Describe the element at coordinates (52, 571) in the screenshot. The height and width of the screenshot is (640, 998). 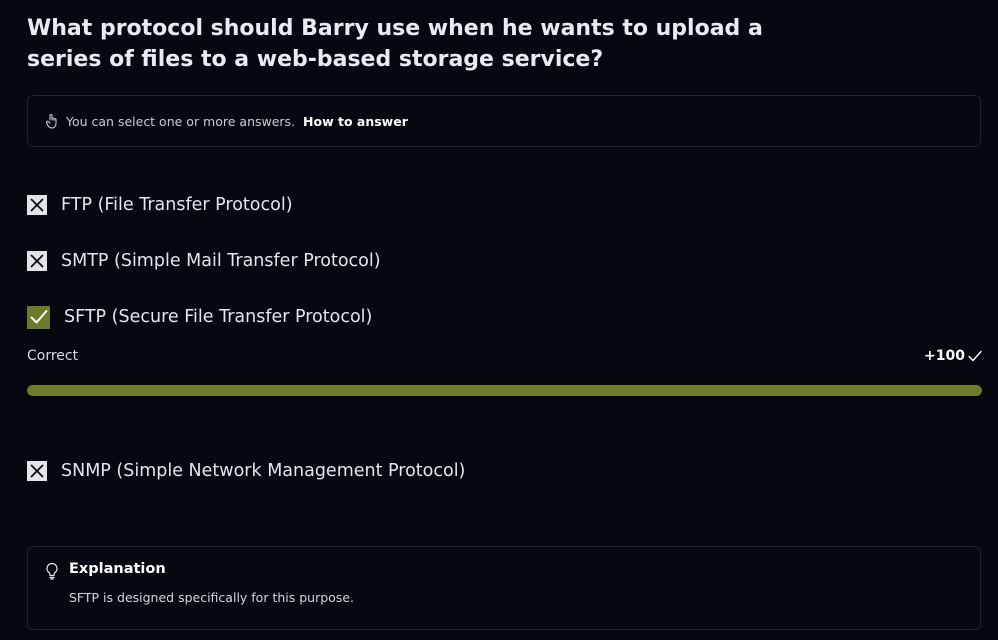
I see `lightbulb-icon` at that location.